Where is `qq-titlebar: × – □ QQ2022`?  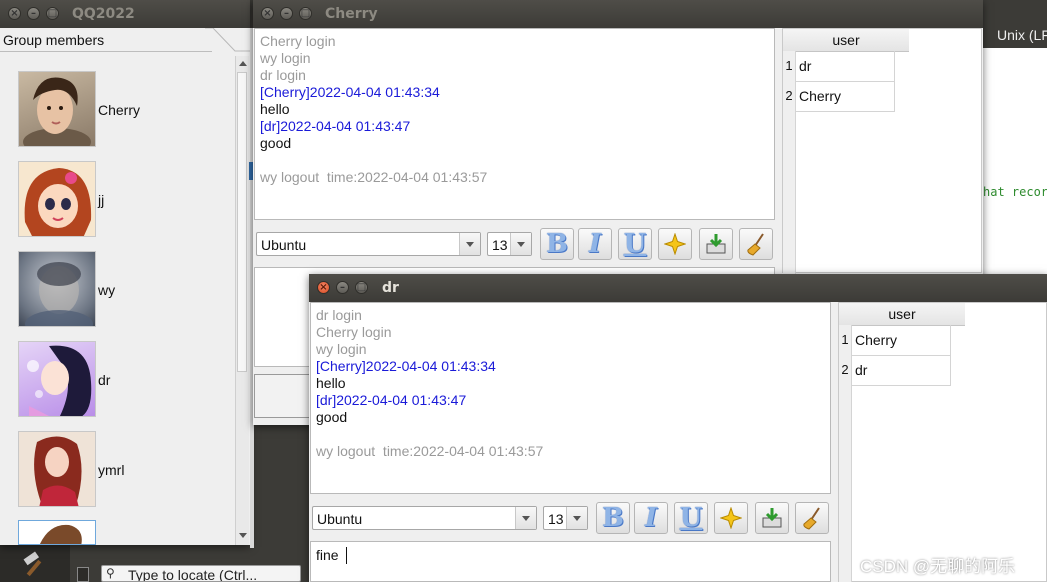 qq-titlebar: × – □ QQ2022 is located at coordinates (125, 14).